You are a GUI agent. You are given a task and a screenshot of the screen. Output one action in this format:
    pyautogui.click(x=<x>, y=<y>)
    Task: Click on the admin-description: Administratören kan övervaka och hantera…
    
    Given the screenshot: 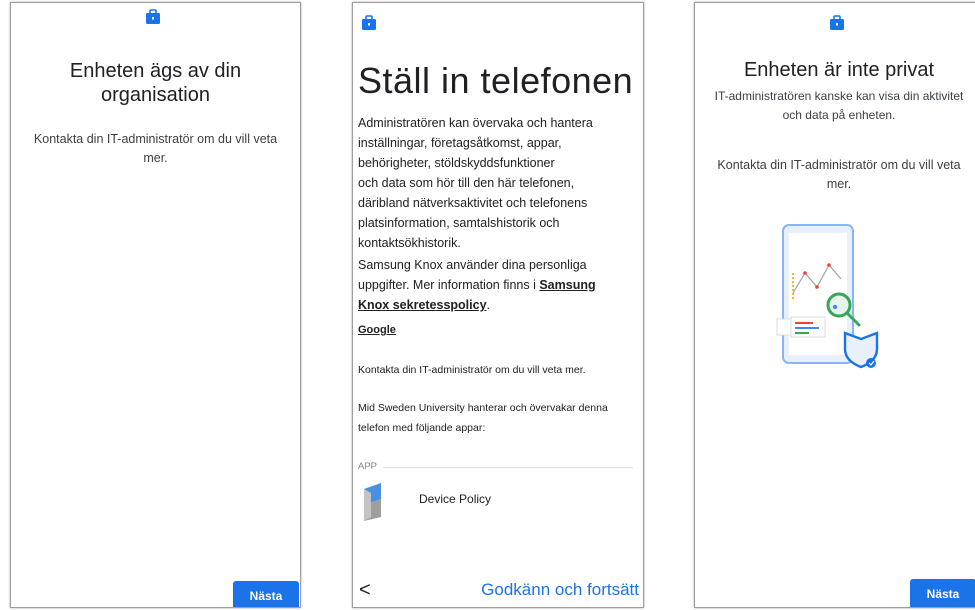 What is the action you would take?
    pyautogui.click(x=475, y=183)
    